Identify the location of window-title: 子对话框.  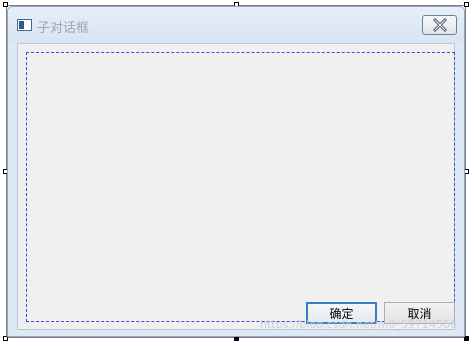
(63, 28).